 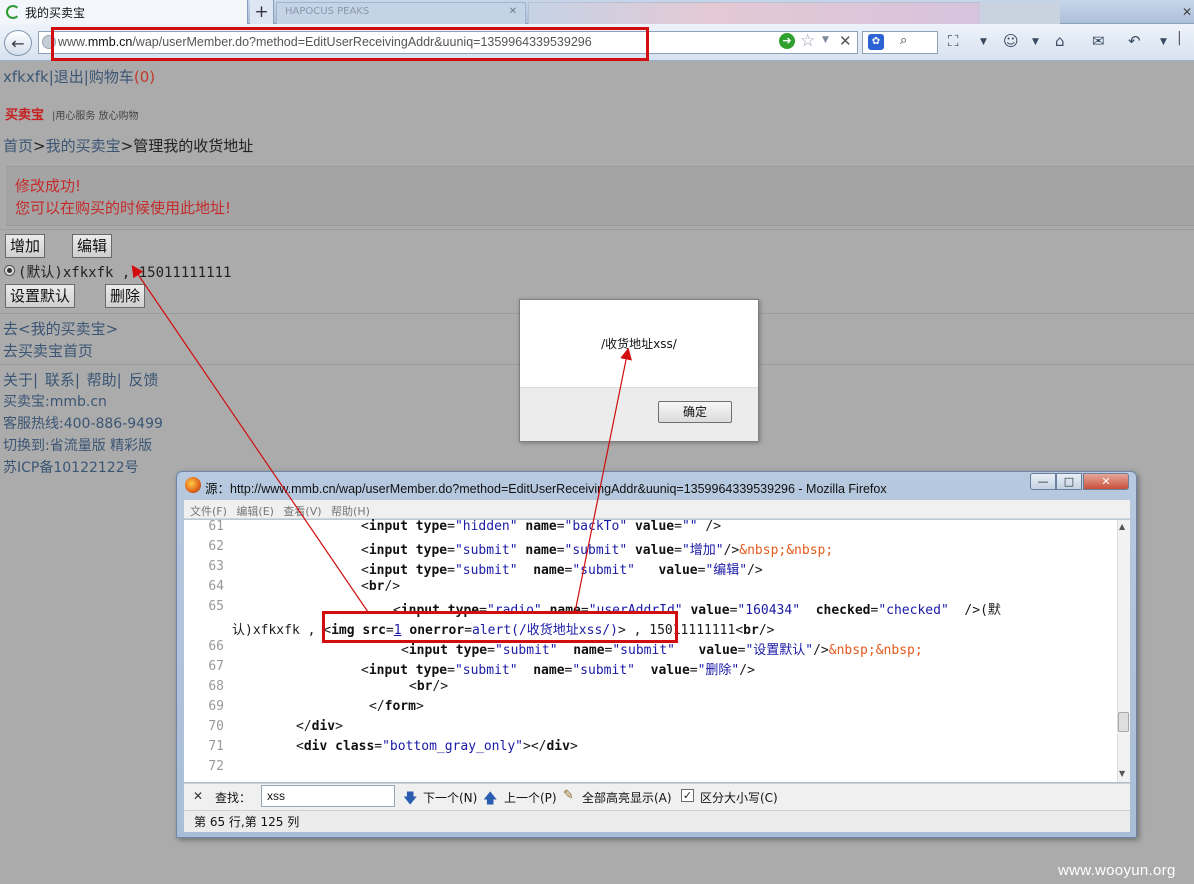 I want to click on menu-items: 文件(F) 编辑(E) 查看(V) 帮助(H), so click(x=280, y=511).